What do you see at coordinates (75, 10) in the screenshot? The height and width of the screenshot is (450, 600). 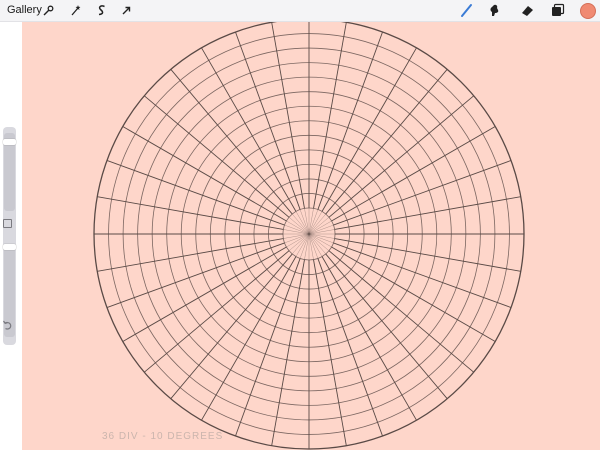 I see `magic-wand-icon` at bounding box center [75, 10].